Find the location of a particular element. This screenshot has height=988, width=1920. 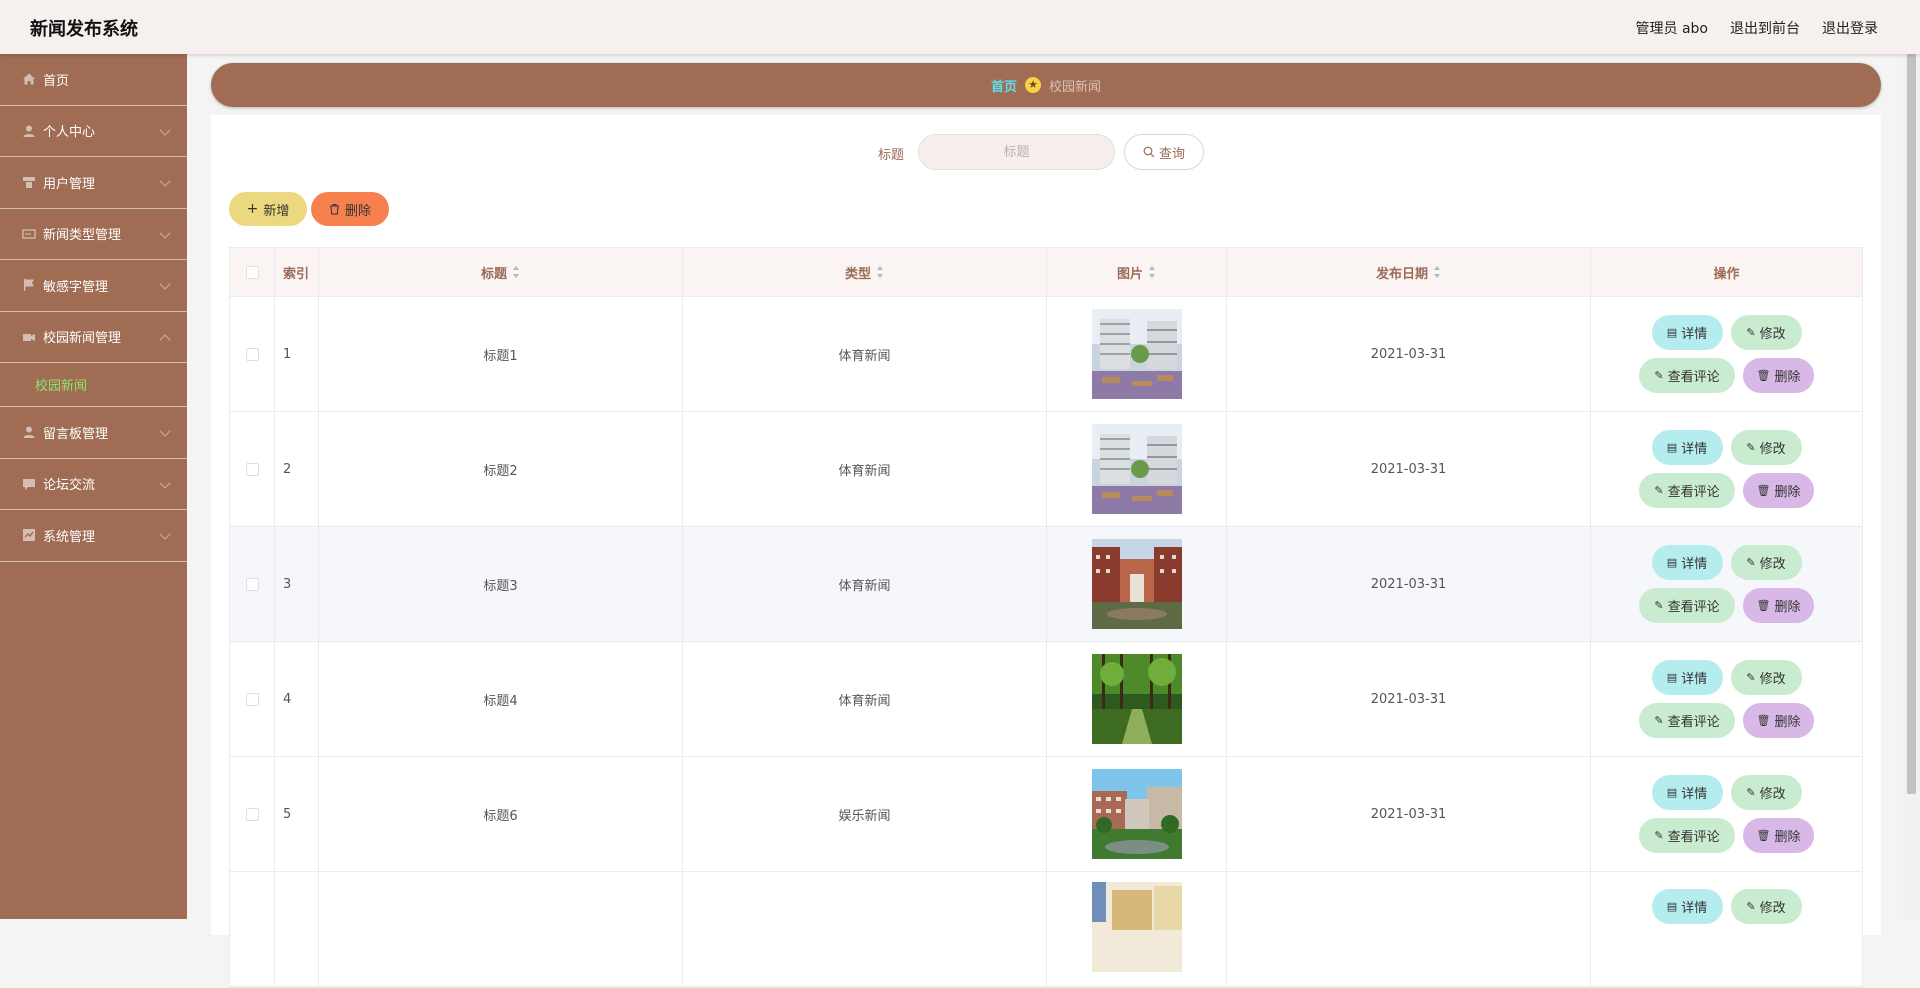

add-button: + 新增 is located at coordinates (268, 209).